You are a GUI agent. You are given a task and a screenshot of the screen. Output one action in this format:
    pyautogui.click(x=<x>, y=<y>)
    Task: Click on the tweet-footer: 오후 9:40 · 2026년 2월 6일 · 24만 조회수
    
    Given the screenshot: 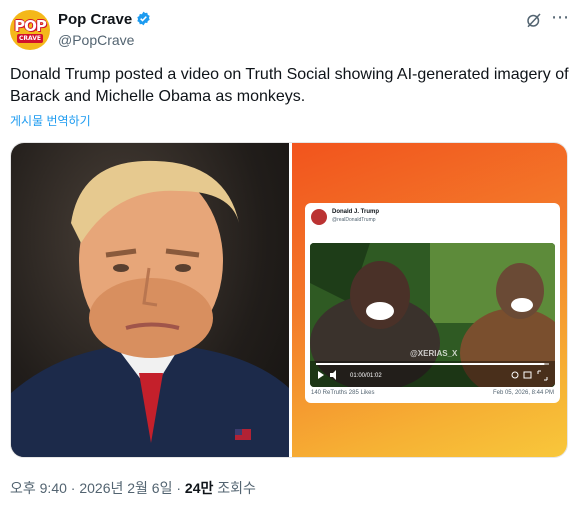 What is the action you would take?
    pyautogui.click(x=133, y=488)
    